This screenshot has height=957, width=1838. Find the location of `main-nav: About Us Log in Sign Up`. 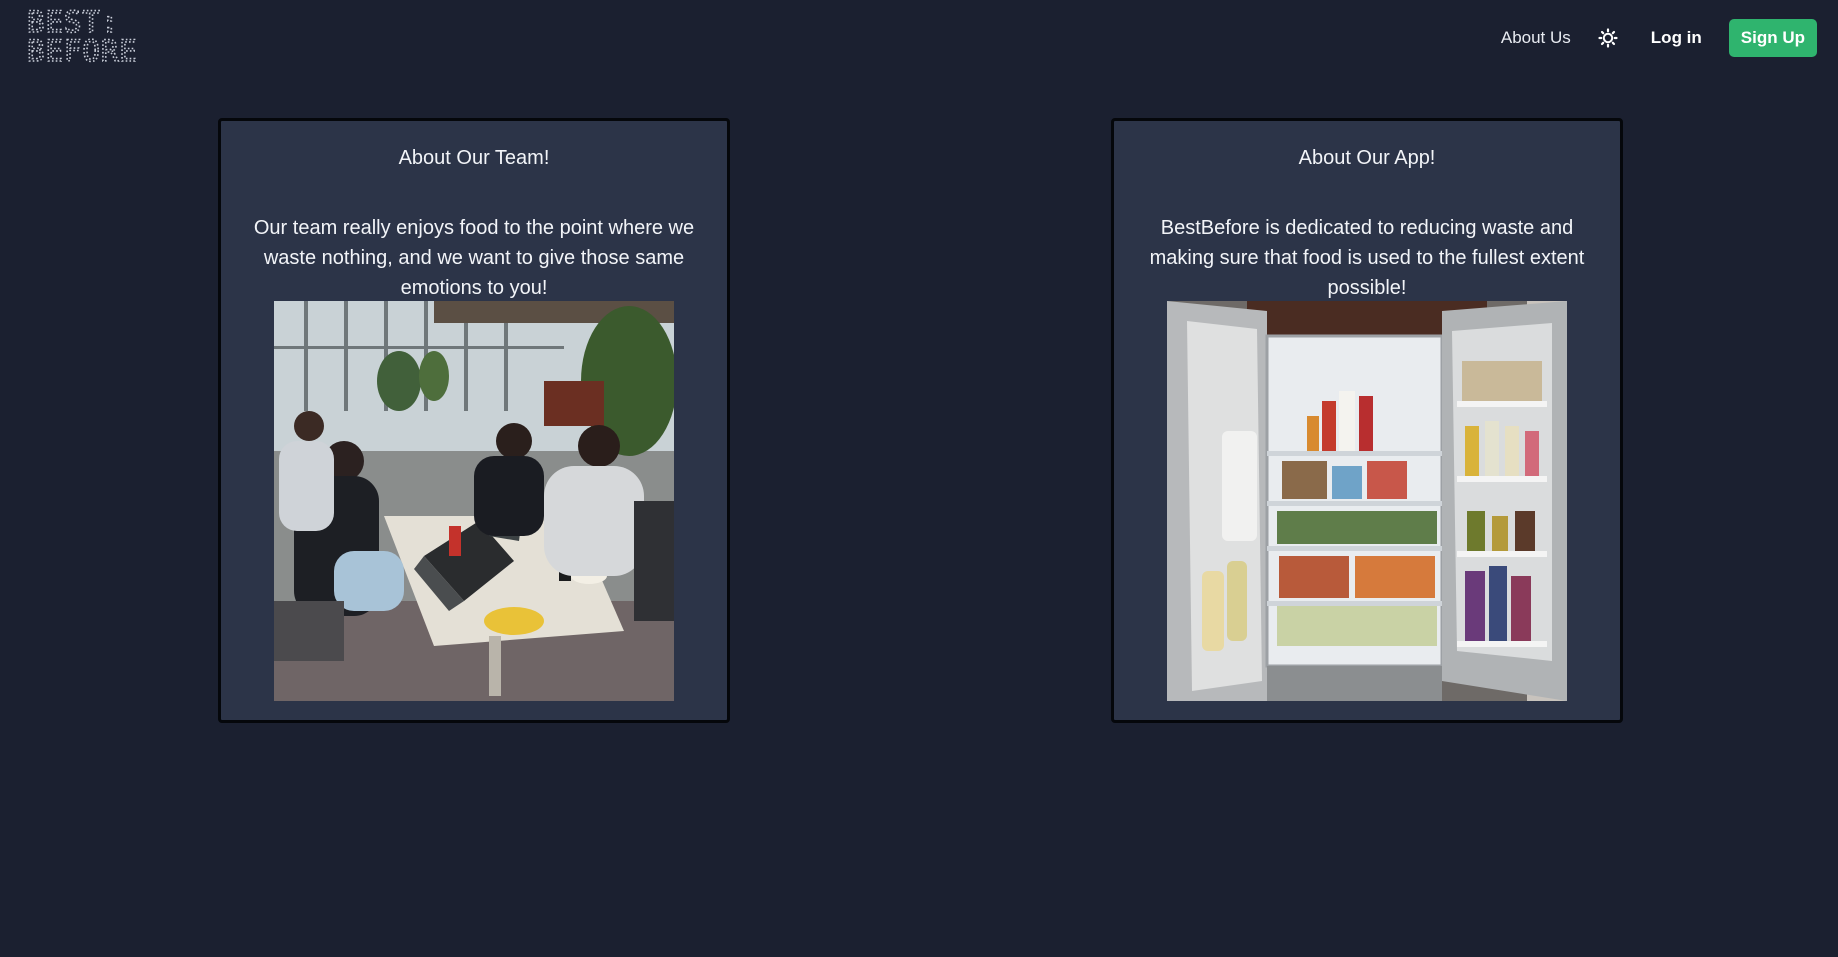

main-nav: About Us Log in Sign Up is located at coordinates (1659, 38).